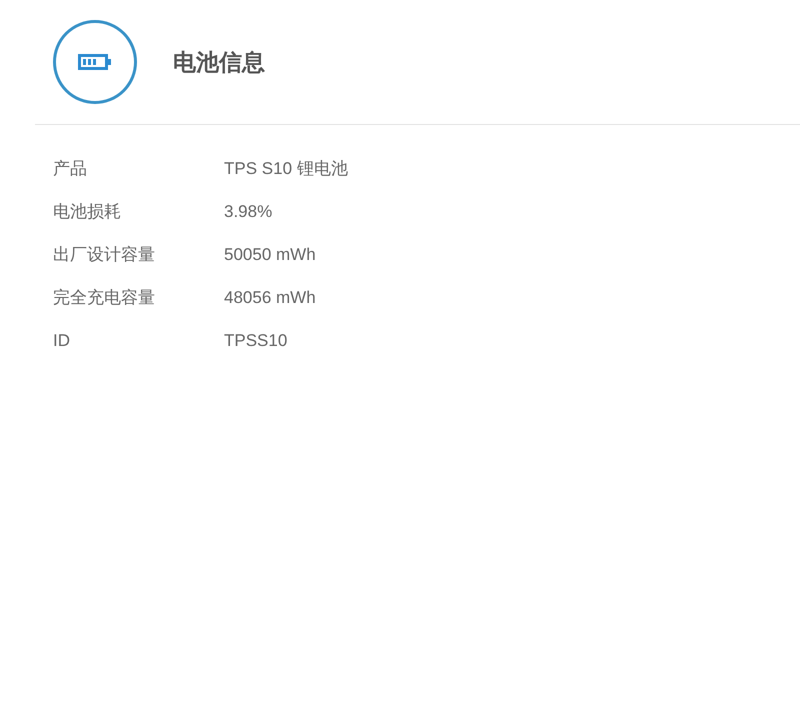 This screenshot has height=722, width=800. What do you see at coordinates (286, 169) in the screenshot?
I see `detail-value: TPS S10 锂电池` at bounding box center [286, 169].